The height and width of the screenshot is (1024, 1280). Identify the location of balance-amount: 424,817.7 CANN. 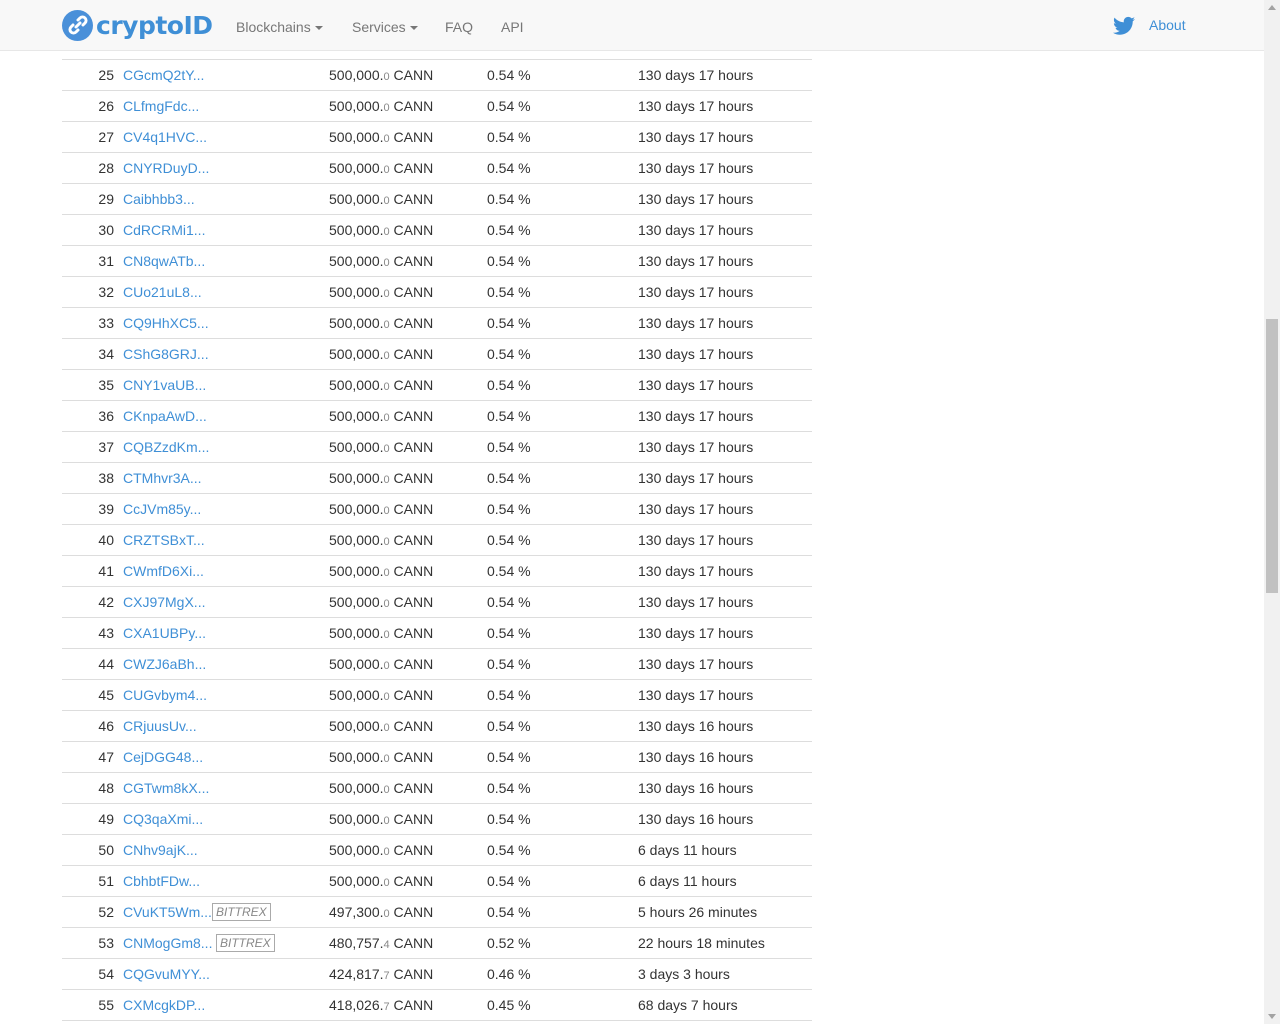
(381, 975).